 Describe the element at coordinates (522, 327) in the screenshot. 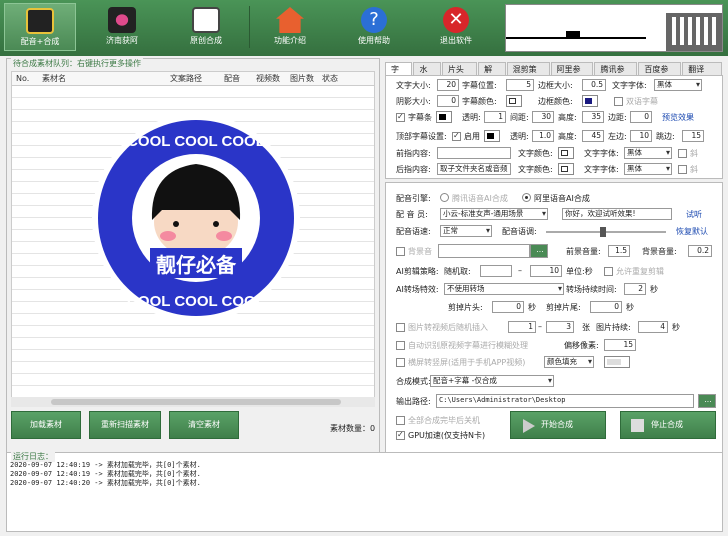

I see `image-from-input: 1` at that location.